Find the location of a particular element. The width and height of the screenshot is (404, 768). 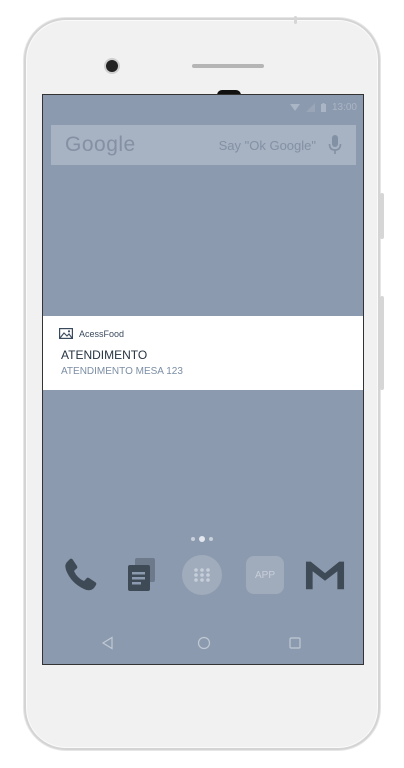

app-drawer-button is located at coordinates (202, 575).